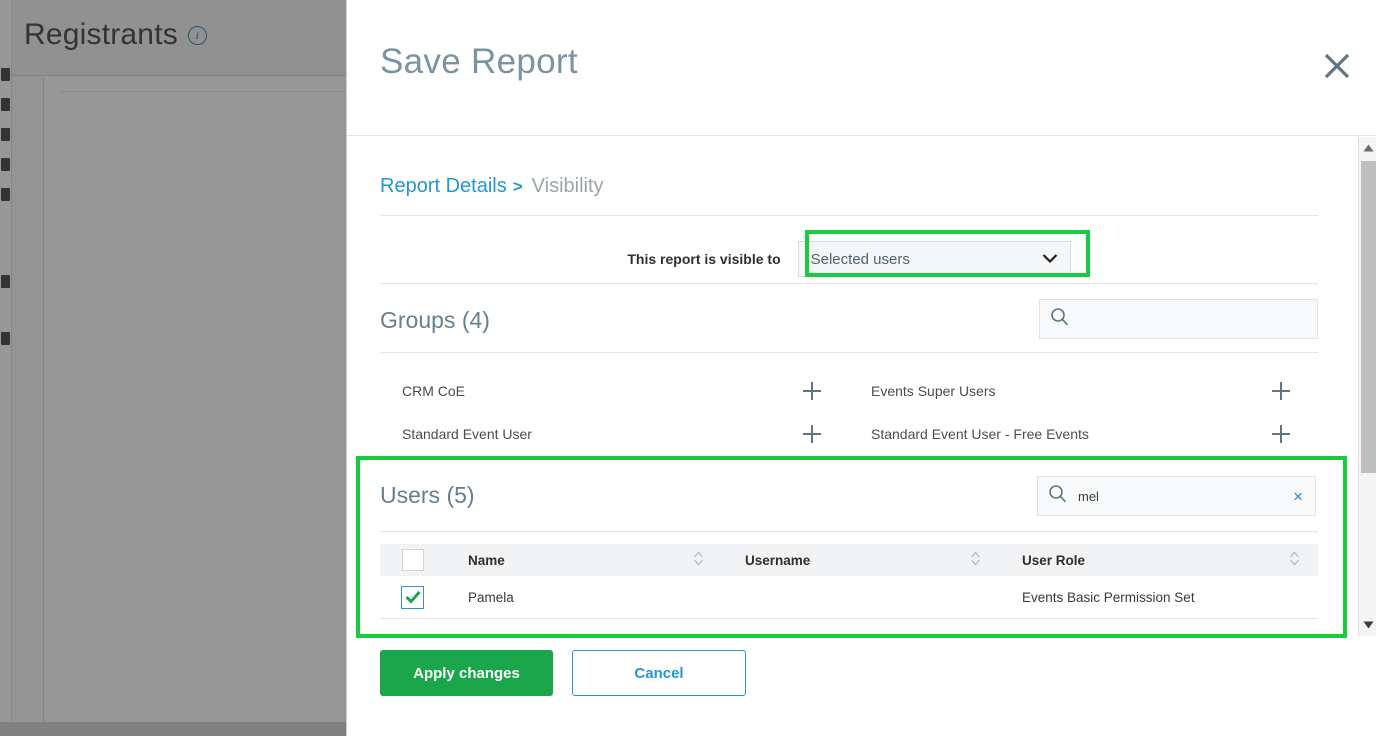 The width and height of the screenshot is (1376, 736). What do you see at coordinates (434, 390) in the screenshot?
I see `group-name: CRM CoE` at bounding box center [434, 390].